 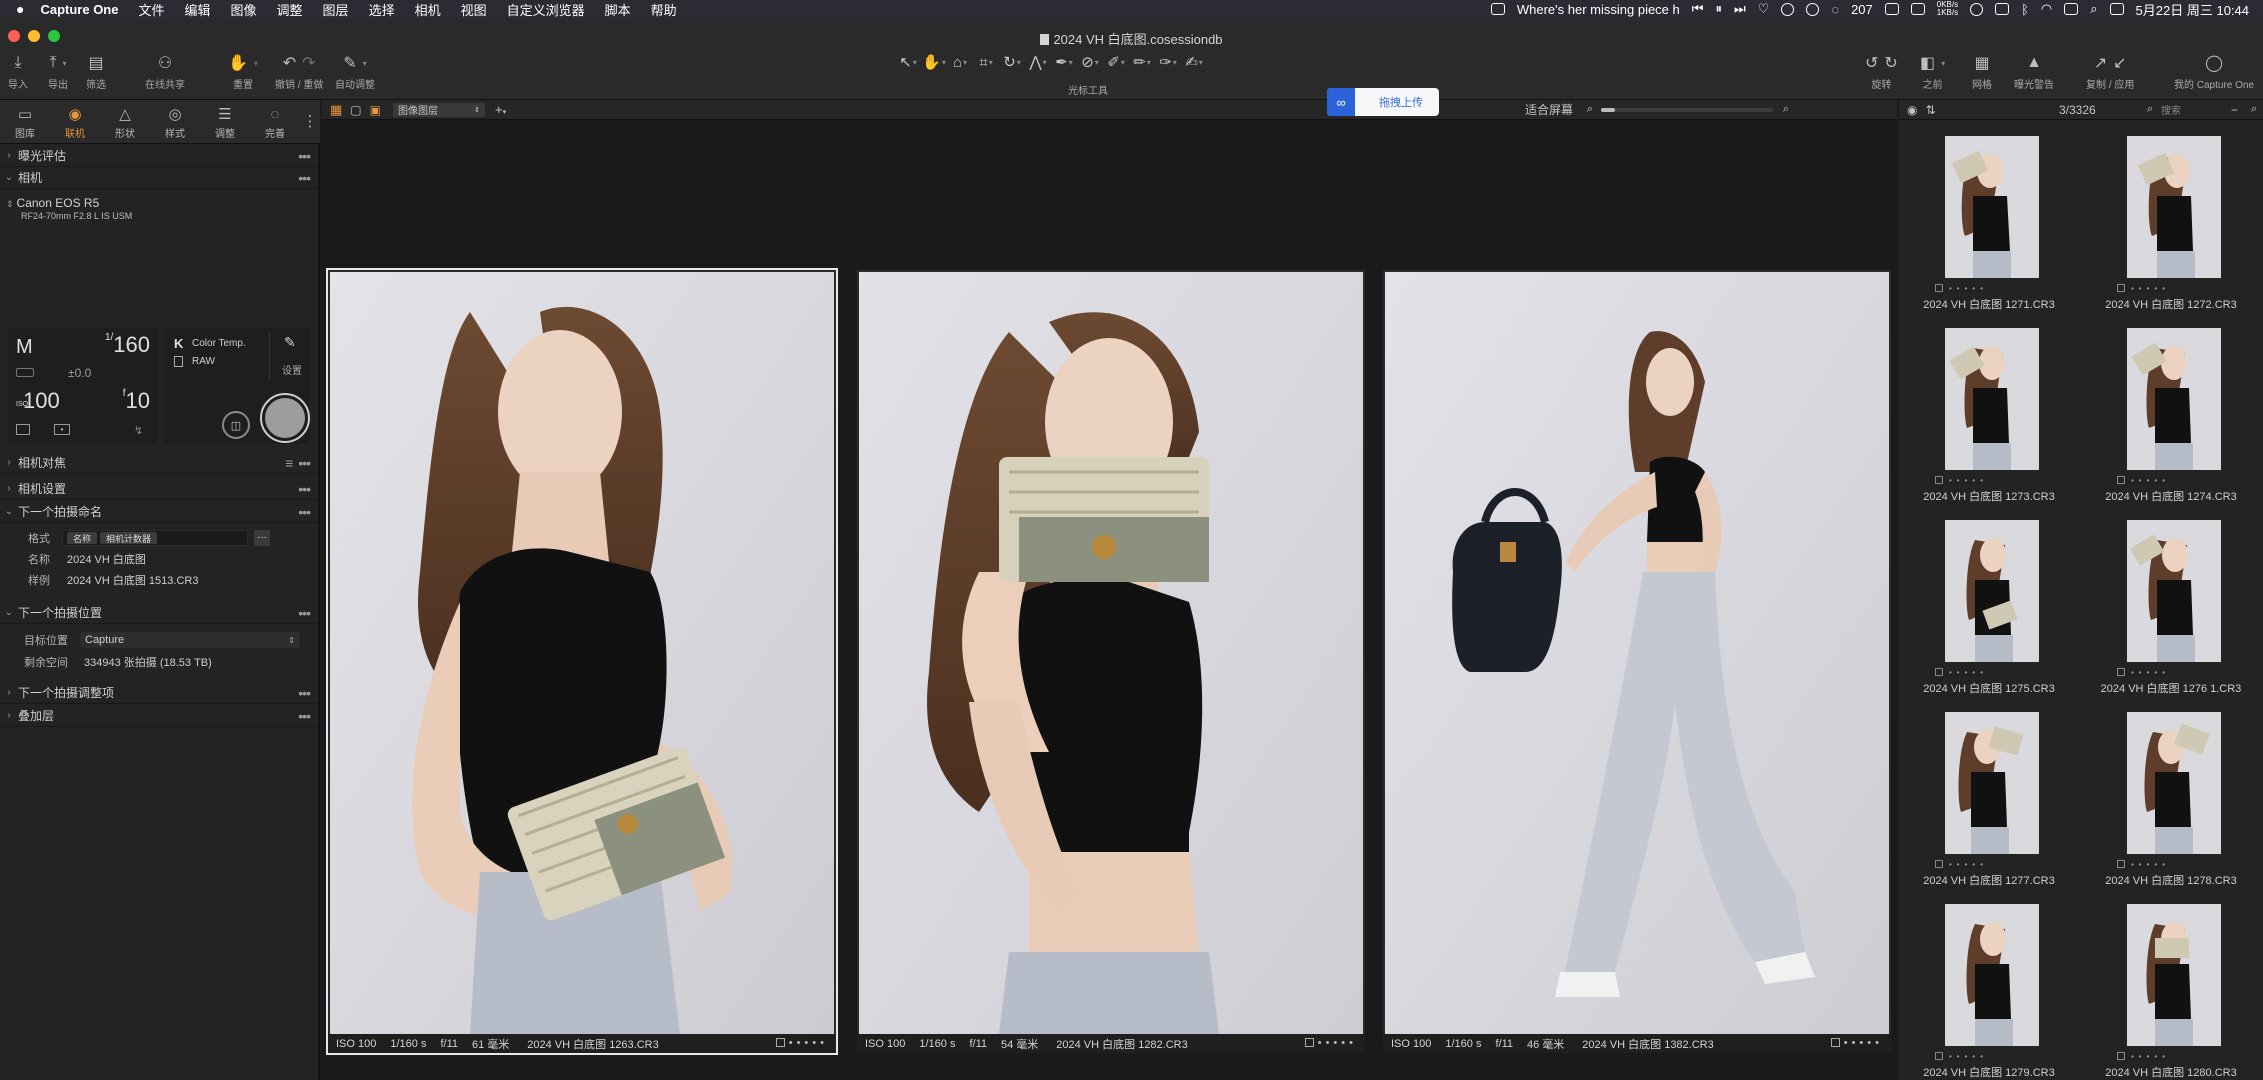 What do you see at coordinates (159, 178) in the screenshot?
I see `section-camera: ⌄ 相机 •••` at bounding box center [159, 178].